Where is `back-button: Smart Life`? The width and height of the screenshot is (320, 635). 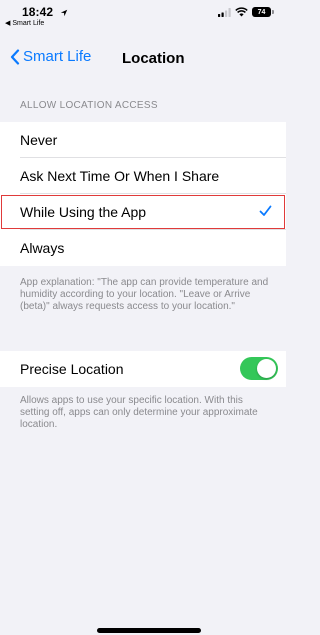
back-button: Smart Life is located at coordinates (50, 56).